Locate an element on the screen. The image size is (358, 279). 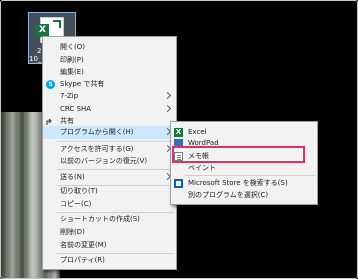
submenu-item-choose-another-app: 別のプログラムを選択(C) is located at coordinates (244, 195).